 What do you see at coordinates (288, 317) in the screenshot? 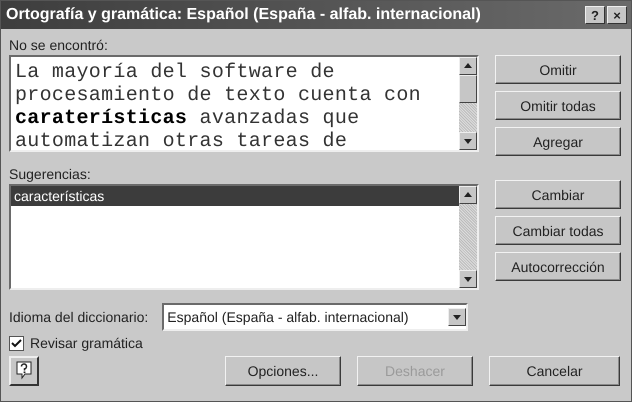
I see `dropdown-value: Español (España - alfab. internacional)` at bounding box center [288, 317].